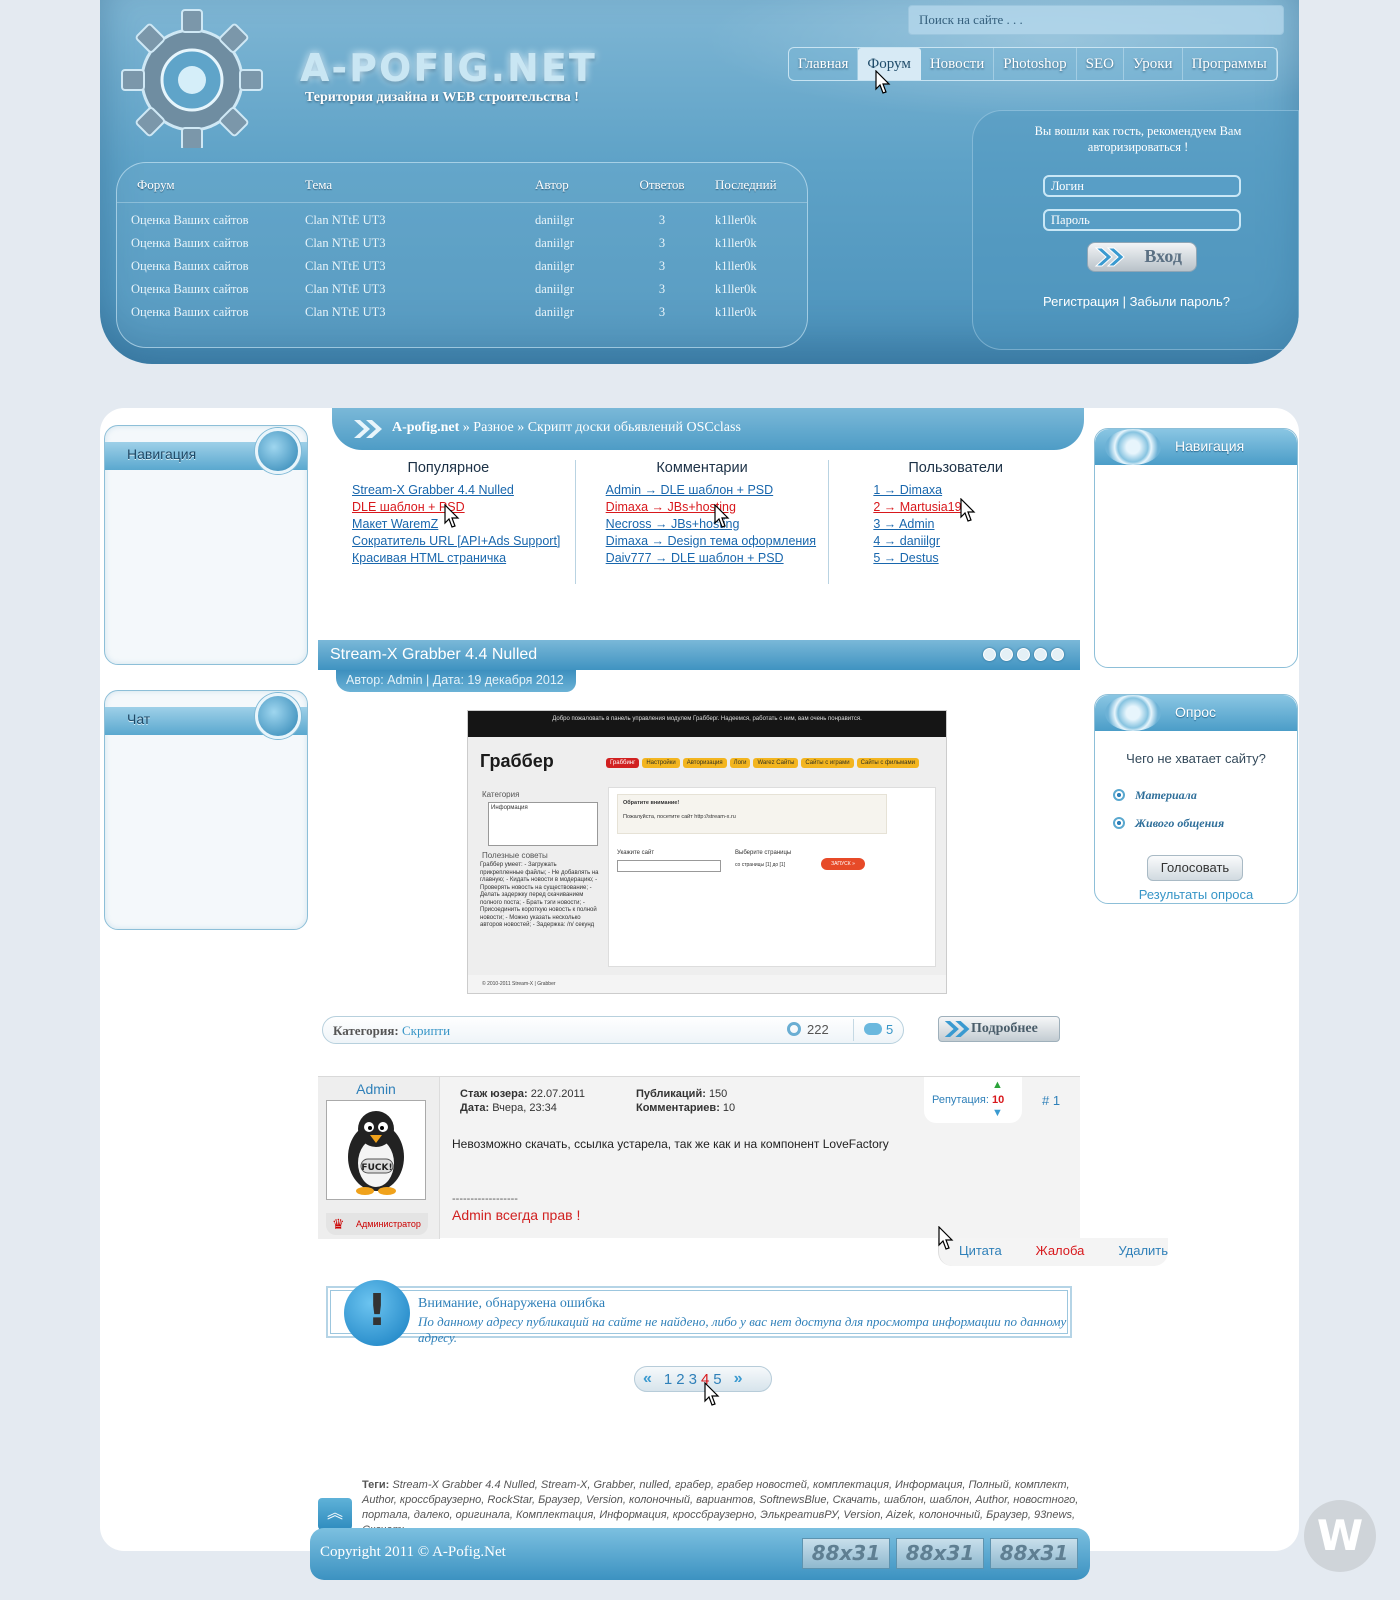  Describe the element at coordinates (448, 68) in the screenshot. I see `site-logo: A-POFIG.NET` at that location.